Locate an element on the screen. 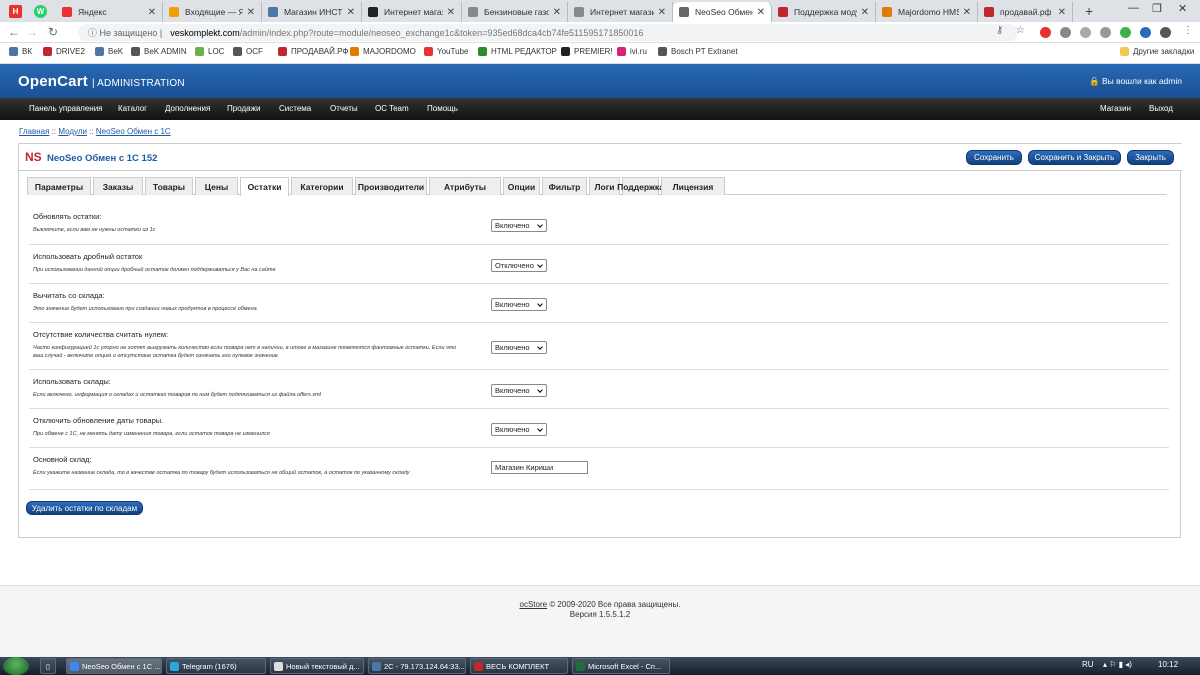 Image resolution: width=1200 pixels, height=675 pixels. browser-tab: Бензиновые газон ✕ is located at coordinates (515, 12).